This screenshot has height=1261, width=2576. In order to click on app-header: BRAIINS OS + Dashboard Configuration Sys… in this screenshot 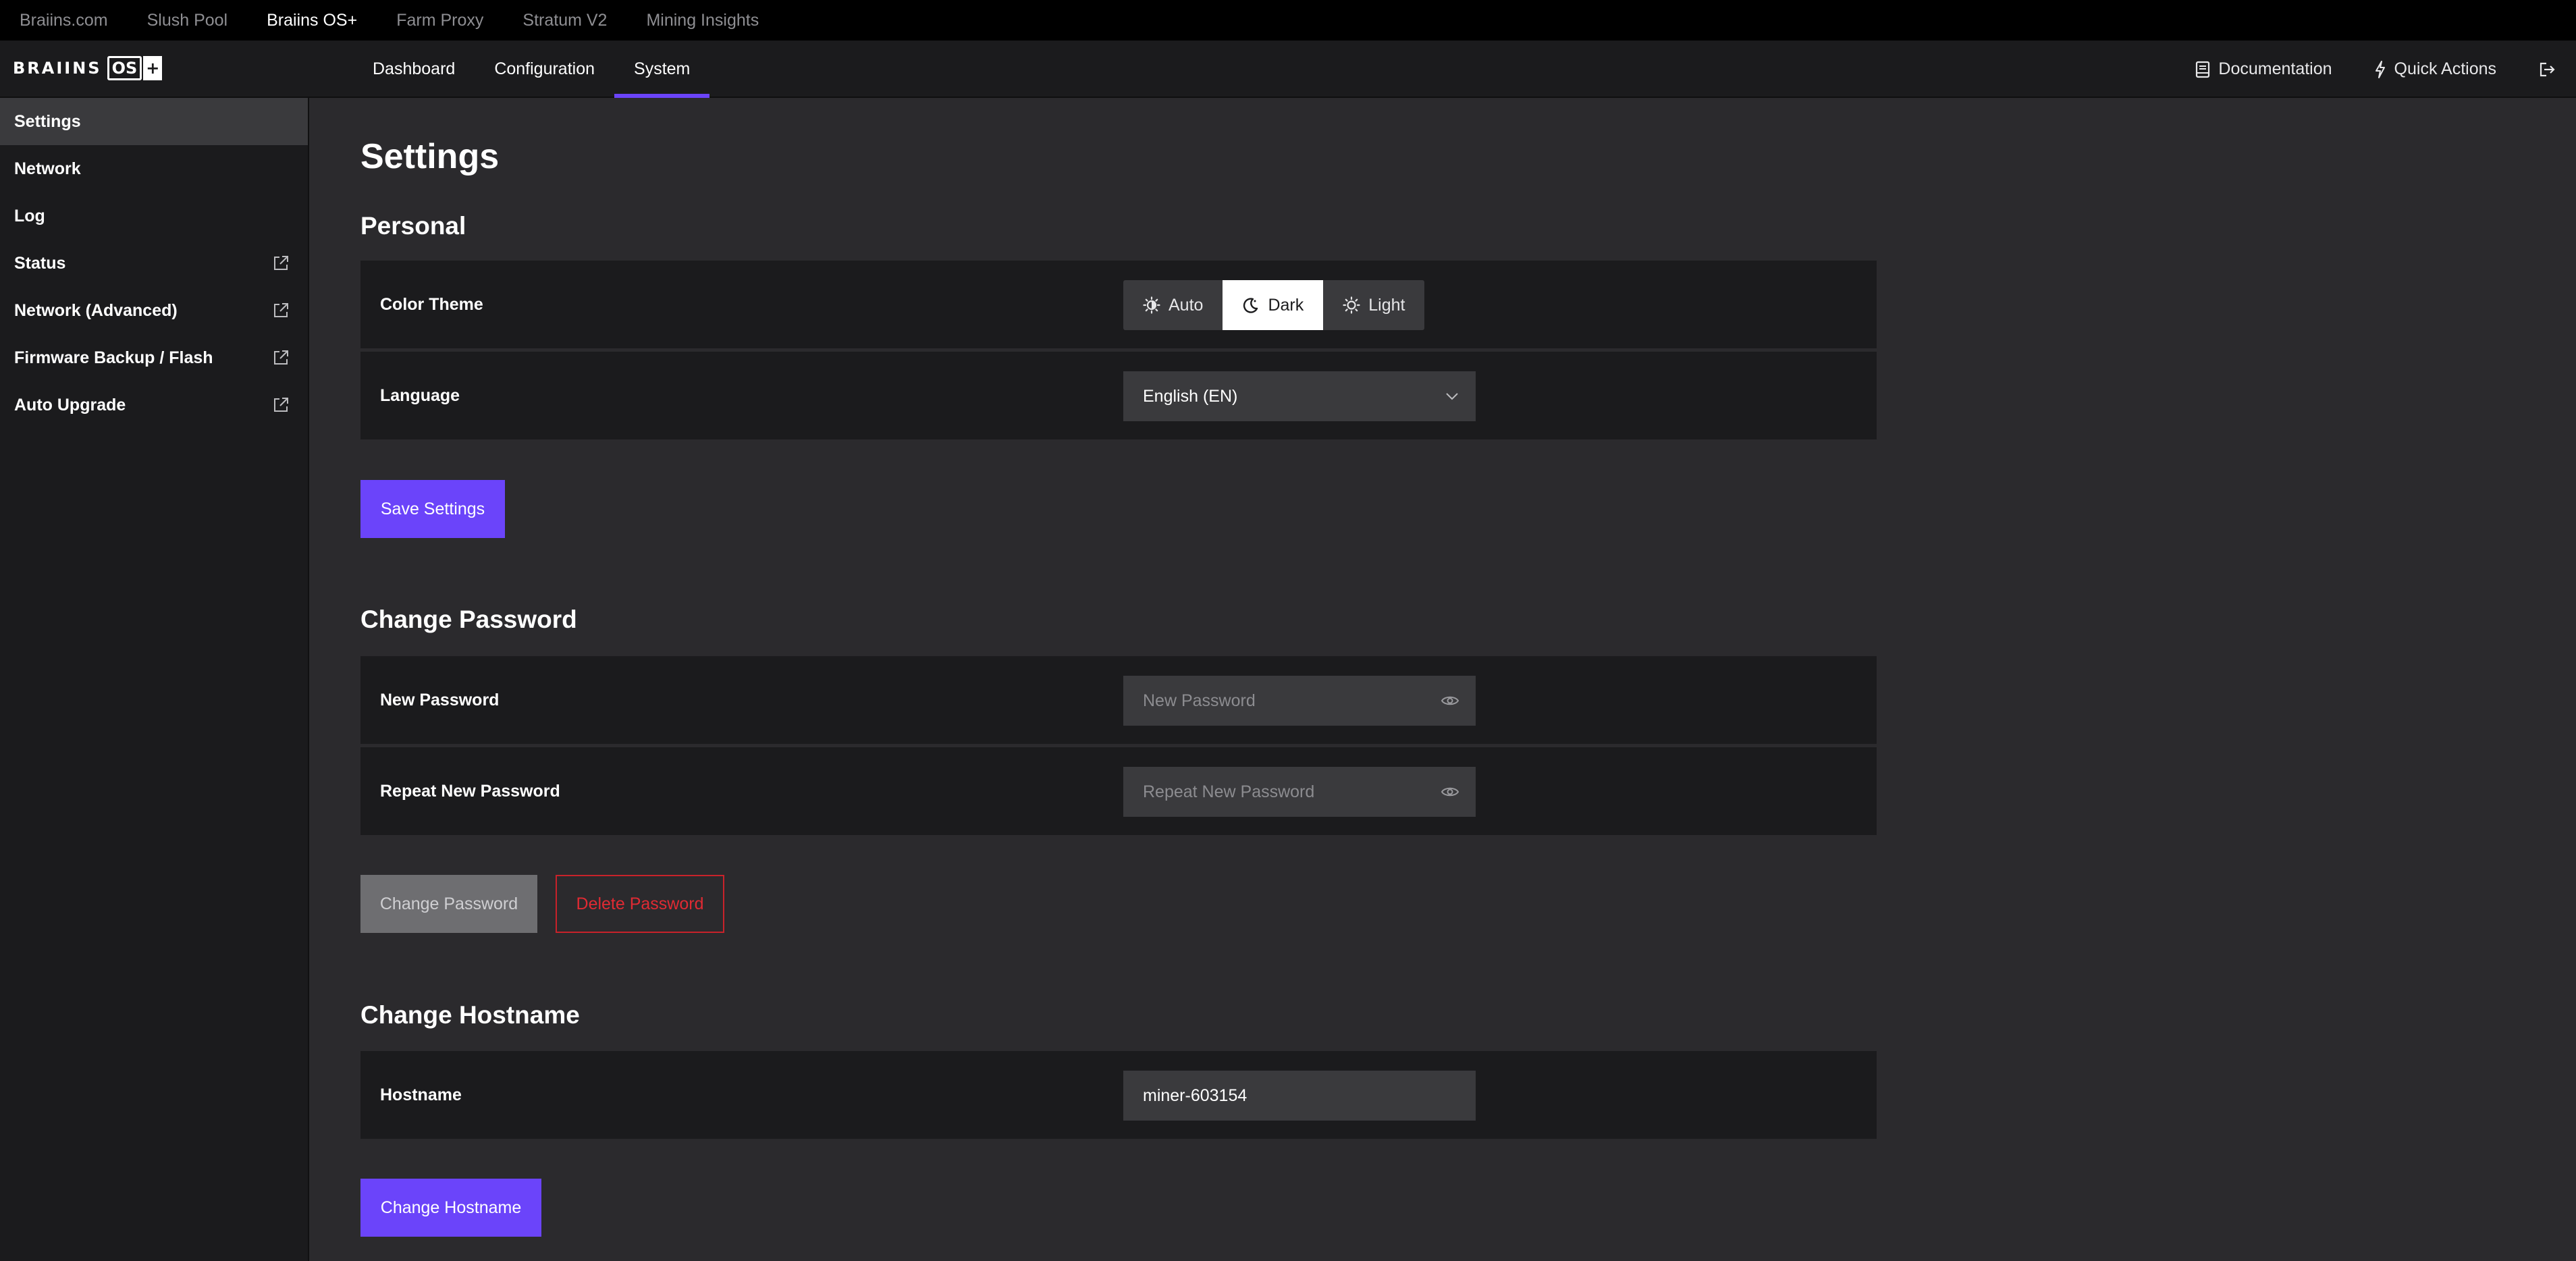, I will do `click(1288, 69)`.